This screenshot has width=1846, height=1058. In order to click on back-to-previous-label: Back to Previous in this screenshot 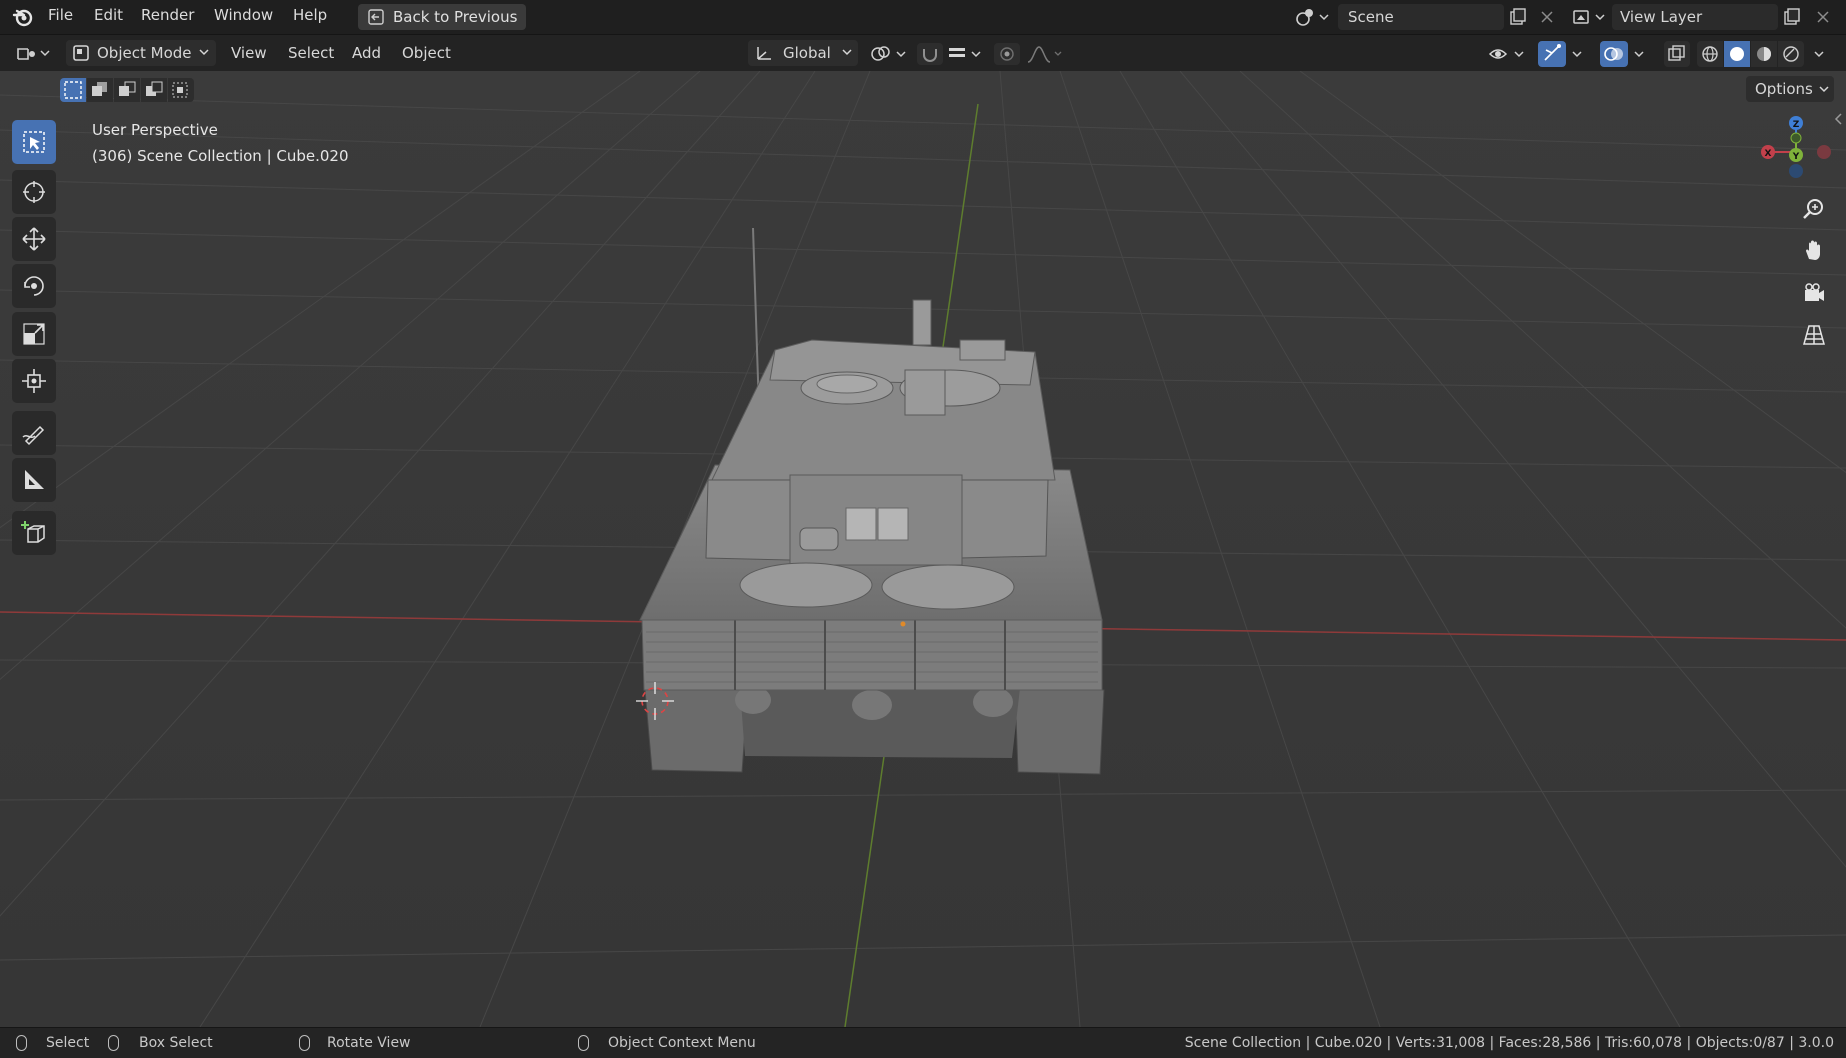, I will do `click(455, 17)`.